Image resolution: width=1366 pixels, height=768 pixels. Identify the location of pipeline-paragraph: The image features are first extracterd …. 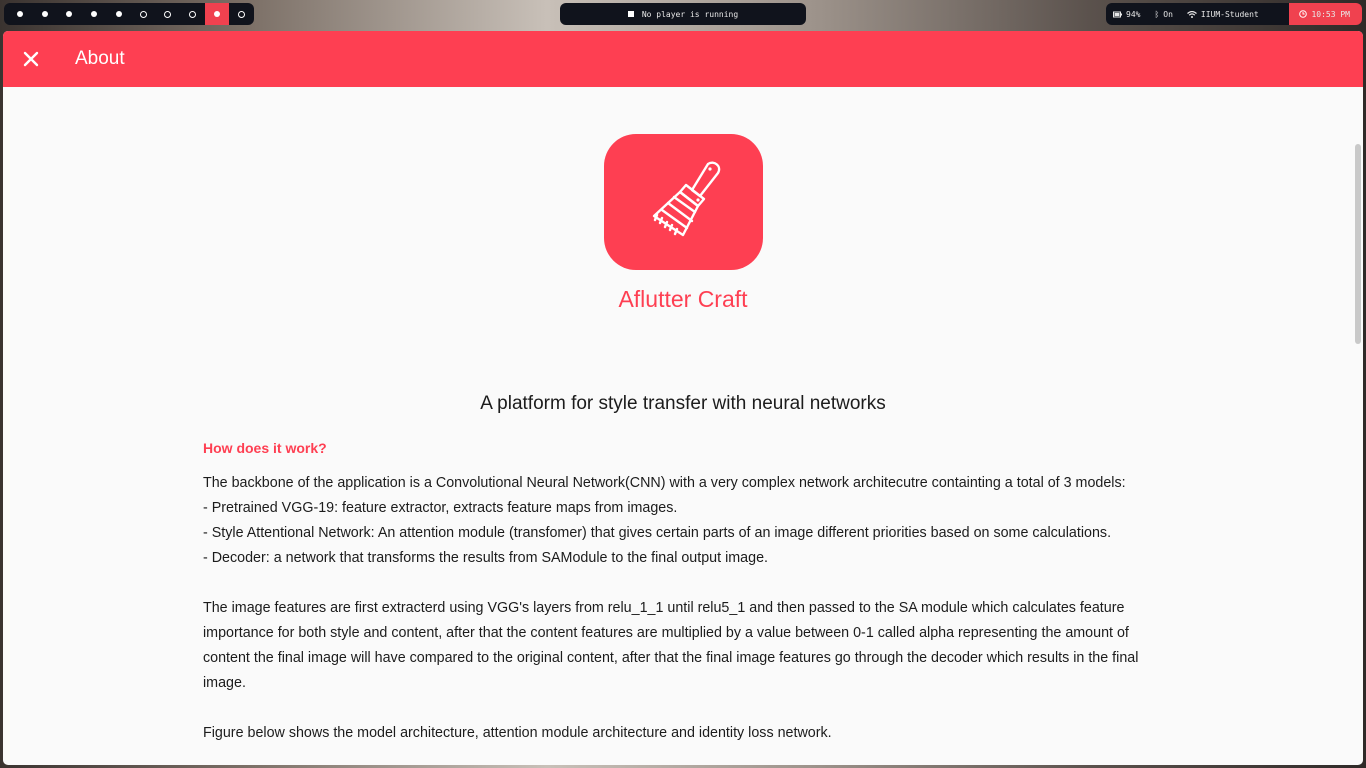
(671, 645).